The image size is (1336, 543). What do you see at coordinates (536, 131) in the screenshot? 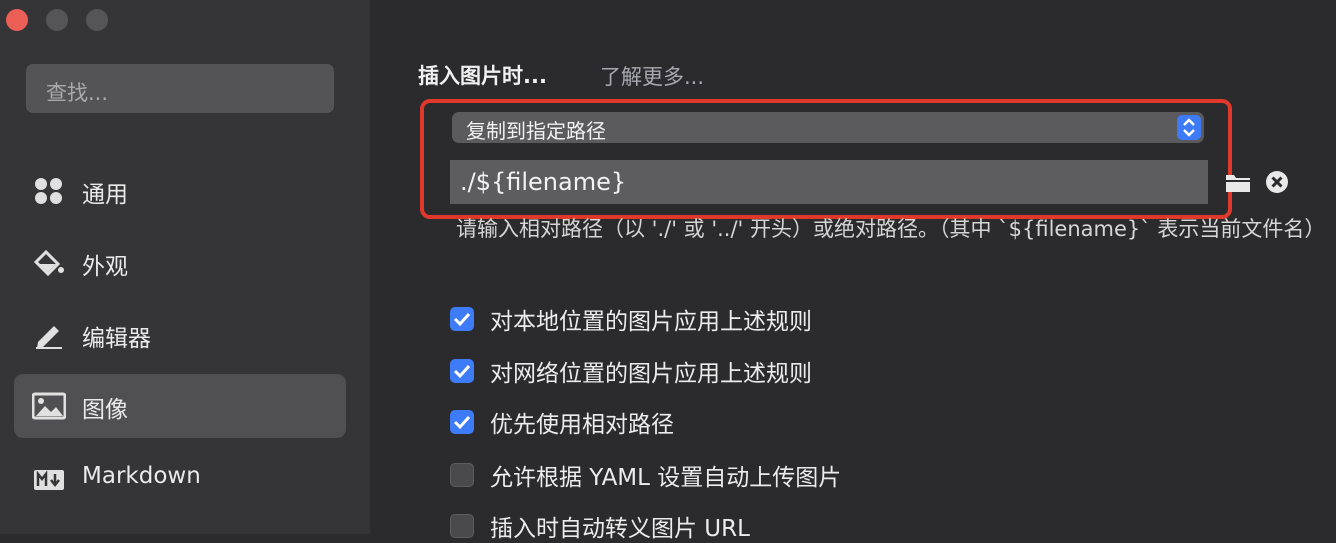
I see `select-value: 复制到指定路径` at bounding box center [536, 131].